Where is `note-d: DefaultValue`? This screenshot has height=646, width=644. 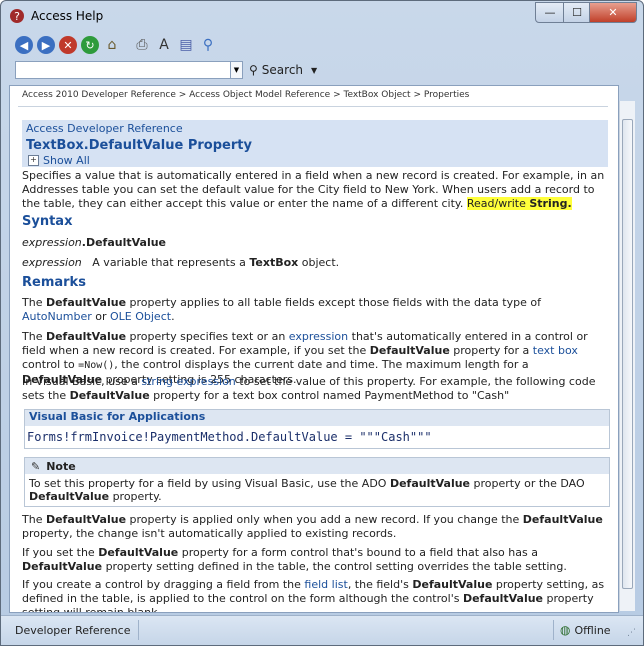
note-d: DefaultValue is located at coordinates (69, 496).